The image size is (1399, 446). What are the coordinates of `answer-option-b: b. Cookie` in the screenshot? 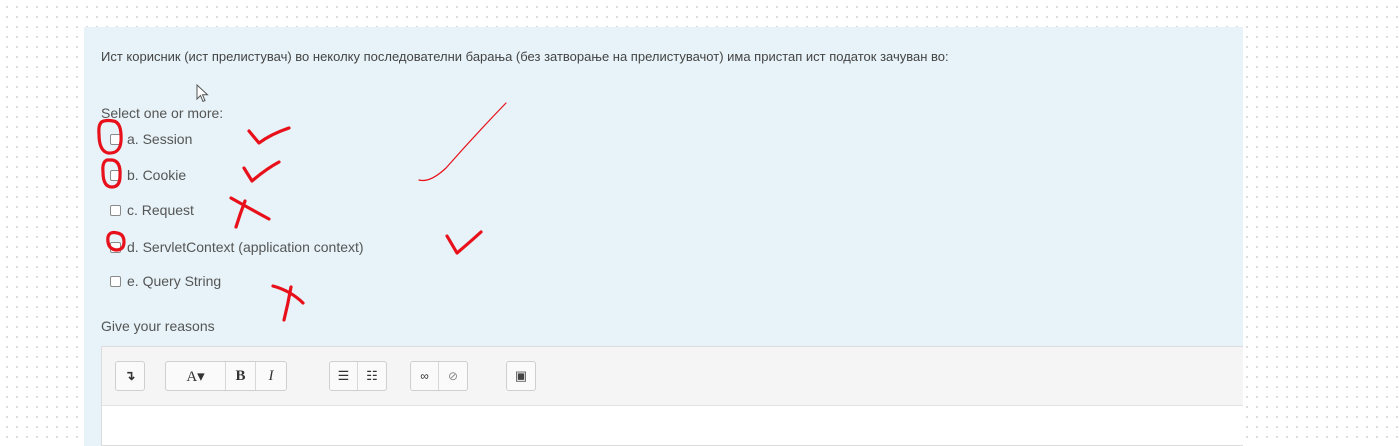 It's located at (148, 175).